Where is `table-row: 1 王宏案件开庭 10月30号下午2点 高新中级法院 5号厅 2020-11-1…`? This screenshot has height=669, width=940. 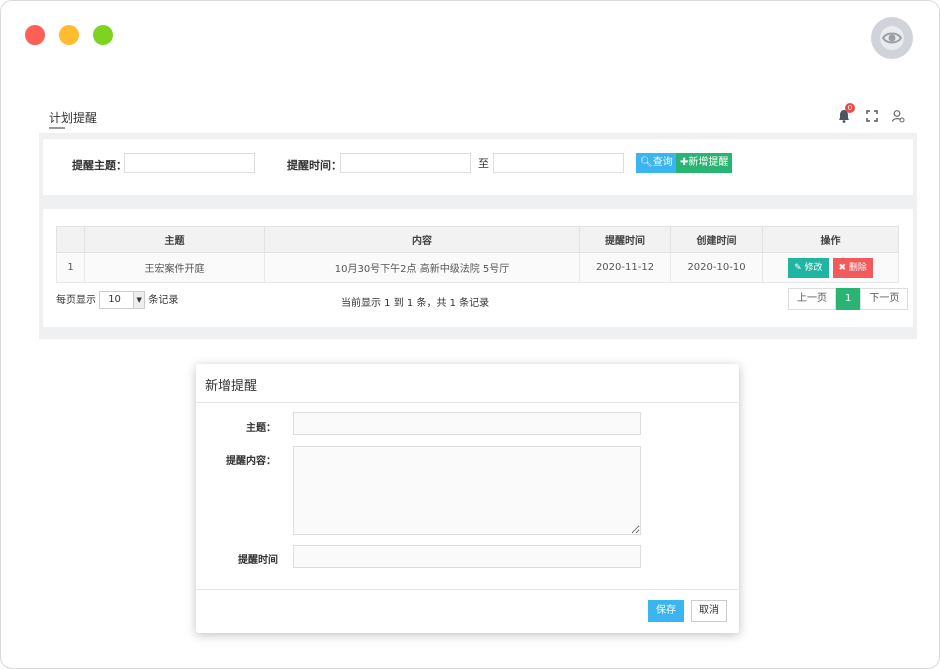 table-row: 1 王宏案件开庭 10月30号下午2点 高新中级法院 5号厅 2020-11-1… is located at coordinates (477, 267).